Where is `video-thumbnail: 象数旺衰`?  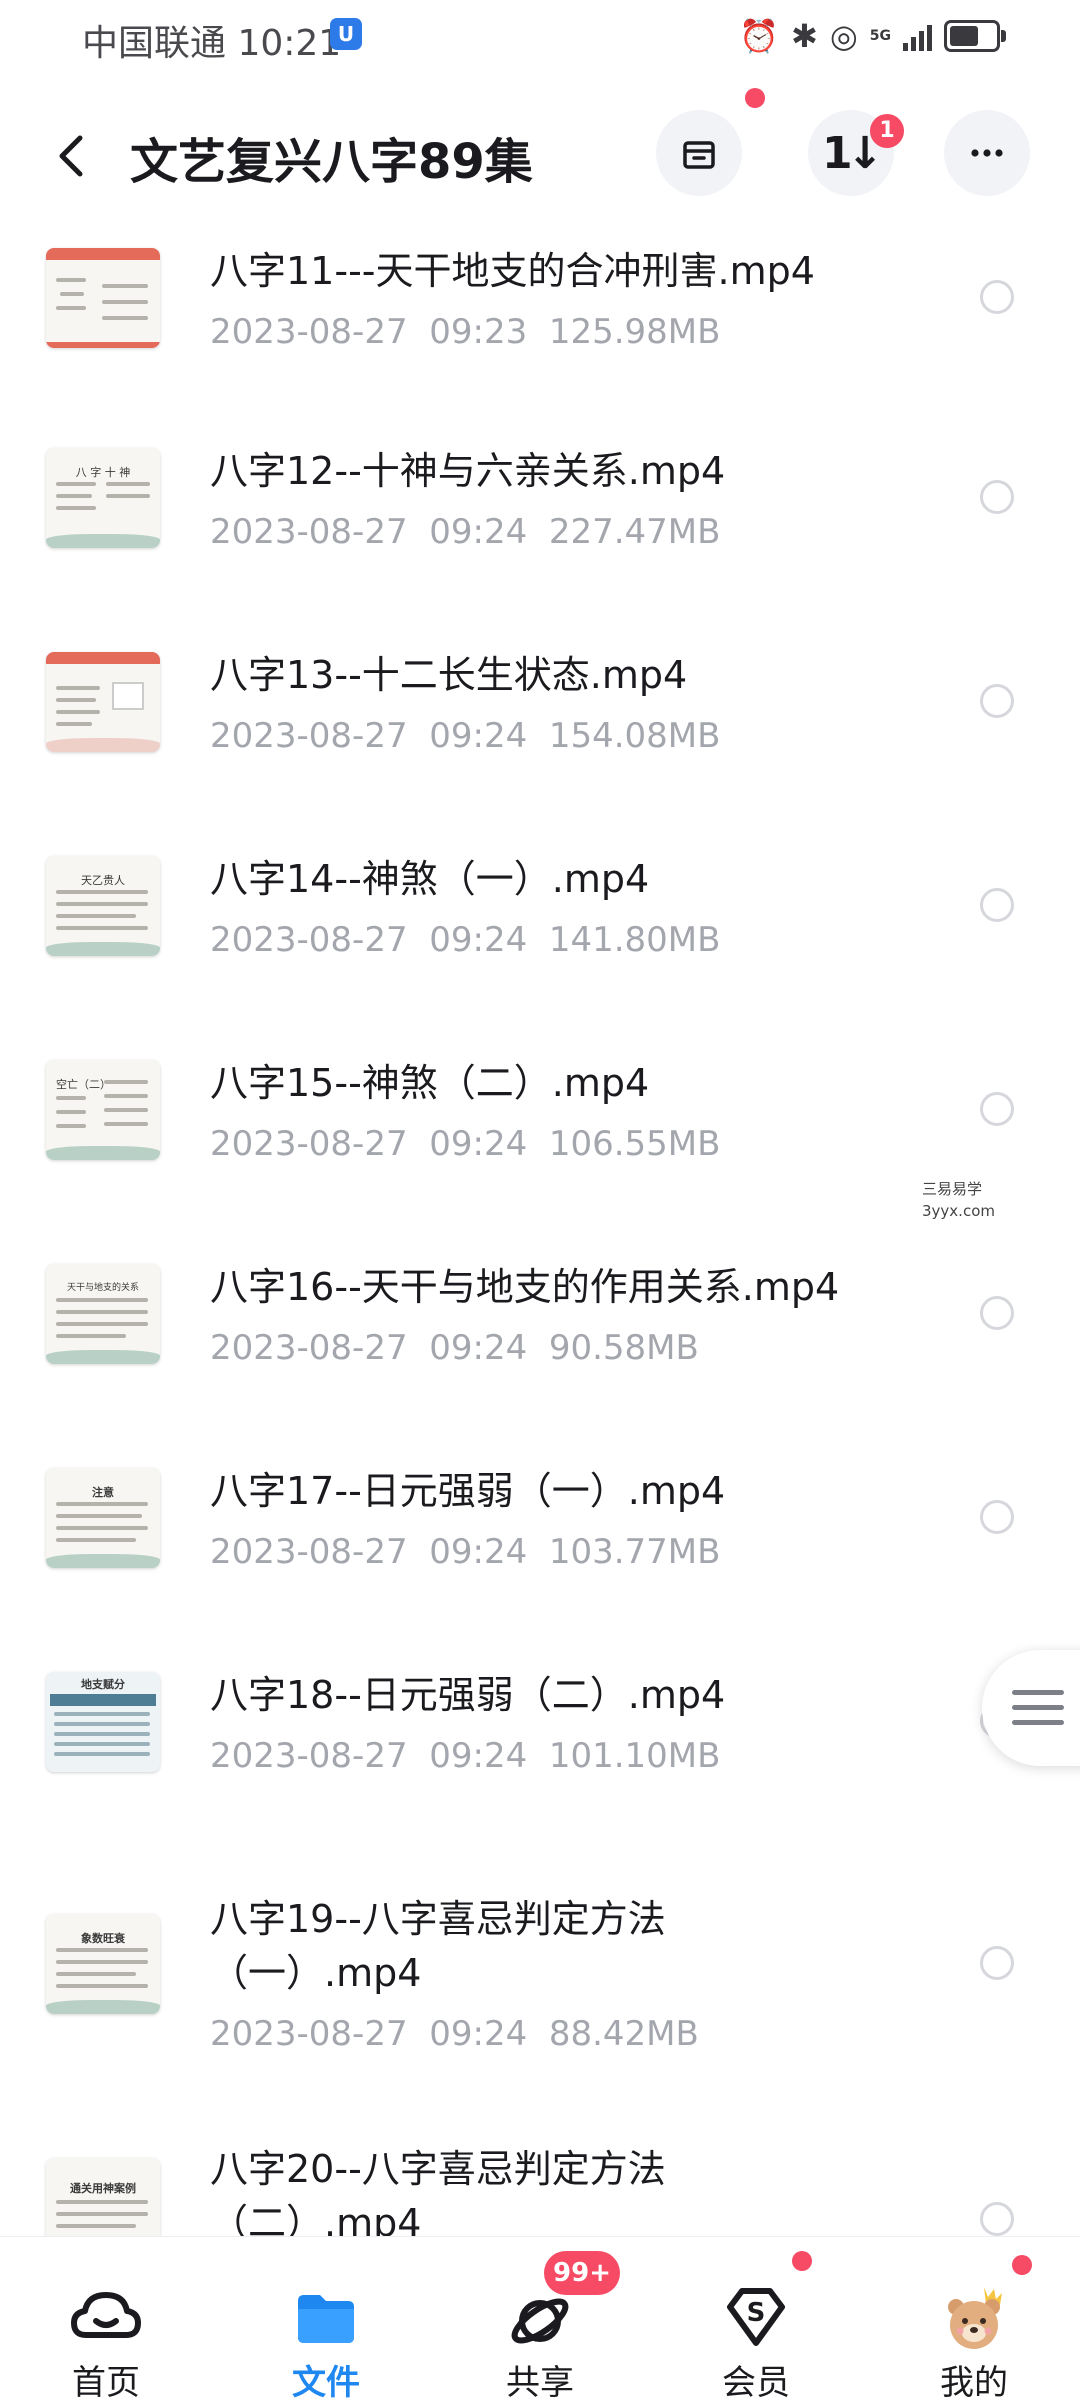 video-thumbnail: 象数旺衰 is located at coordinates (103, 1964).